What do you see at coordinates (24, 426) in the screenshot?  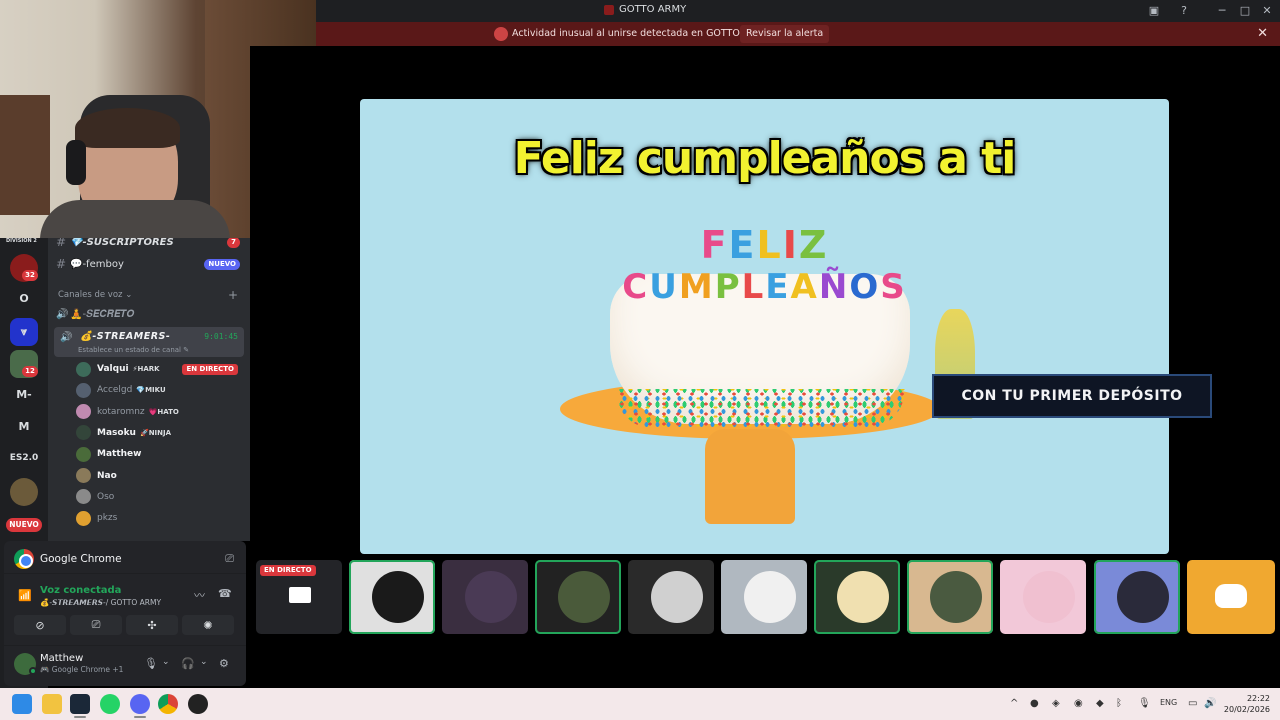 I see `server-icon-6: M` at bounding box center [24, 426].